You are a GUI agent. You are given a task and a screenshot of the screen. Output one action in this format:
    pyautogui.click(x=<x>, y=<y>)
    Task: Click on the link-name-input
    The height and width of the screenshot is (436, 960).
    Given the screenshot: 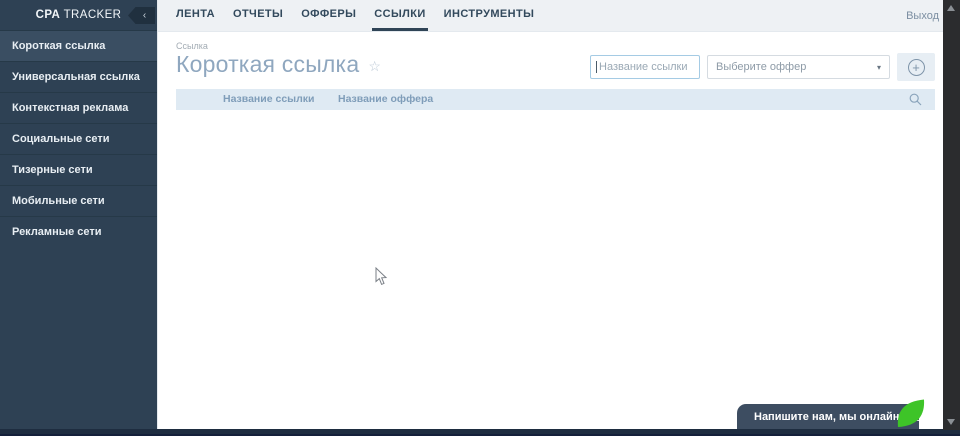 What is the action you would take?
    pyautogui.click(x=645, y=67)
    